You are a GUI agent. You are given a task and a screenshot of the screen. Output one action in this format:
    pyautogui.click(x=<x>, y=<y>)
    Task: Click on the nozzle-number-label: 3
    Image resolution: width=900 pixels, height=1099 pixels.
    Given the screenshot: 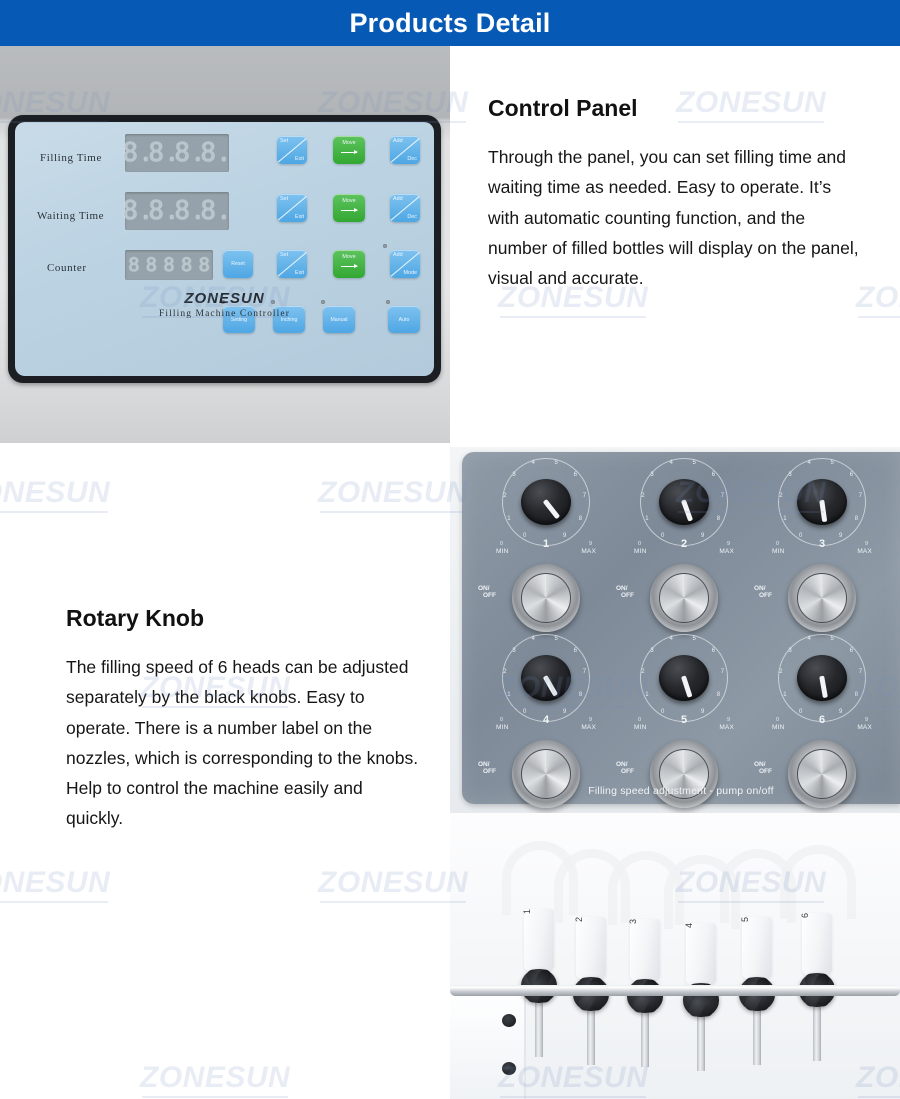 What is the action you would take?
    pyautogui.click(x=633, y=921)
    